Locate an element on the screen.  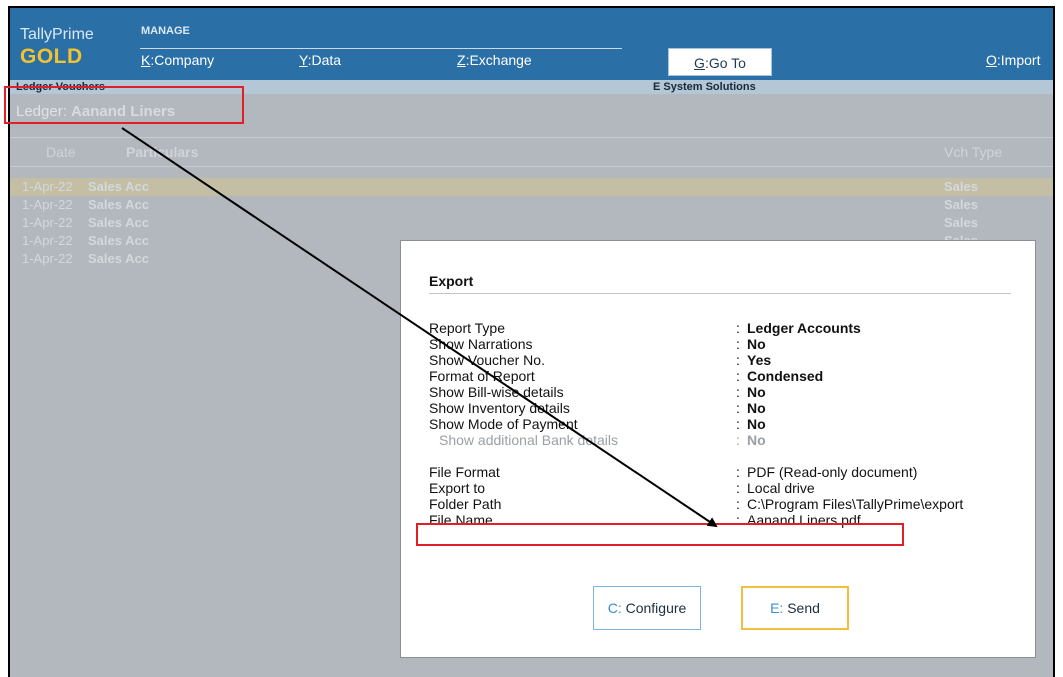
dialog-divider is located at coordinates (720, 293).